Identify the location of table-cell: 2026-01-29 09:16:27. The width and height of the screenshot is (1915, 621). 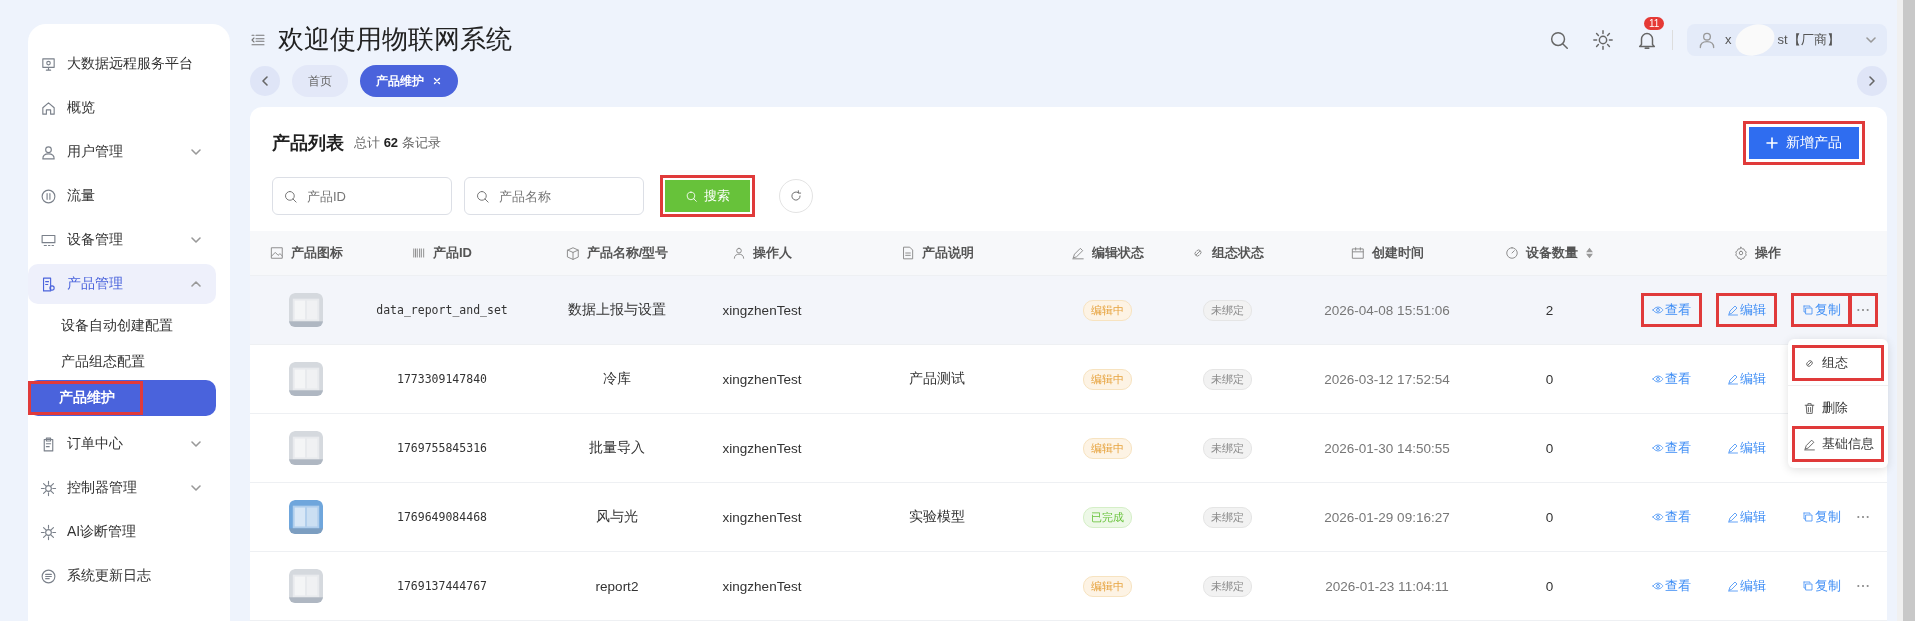
(1387, 517).